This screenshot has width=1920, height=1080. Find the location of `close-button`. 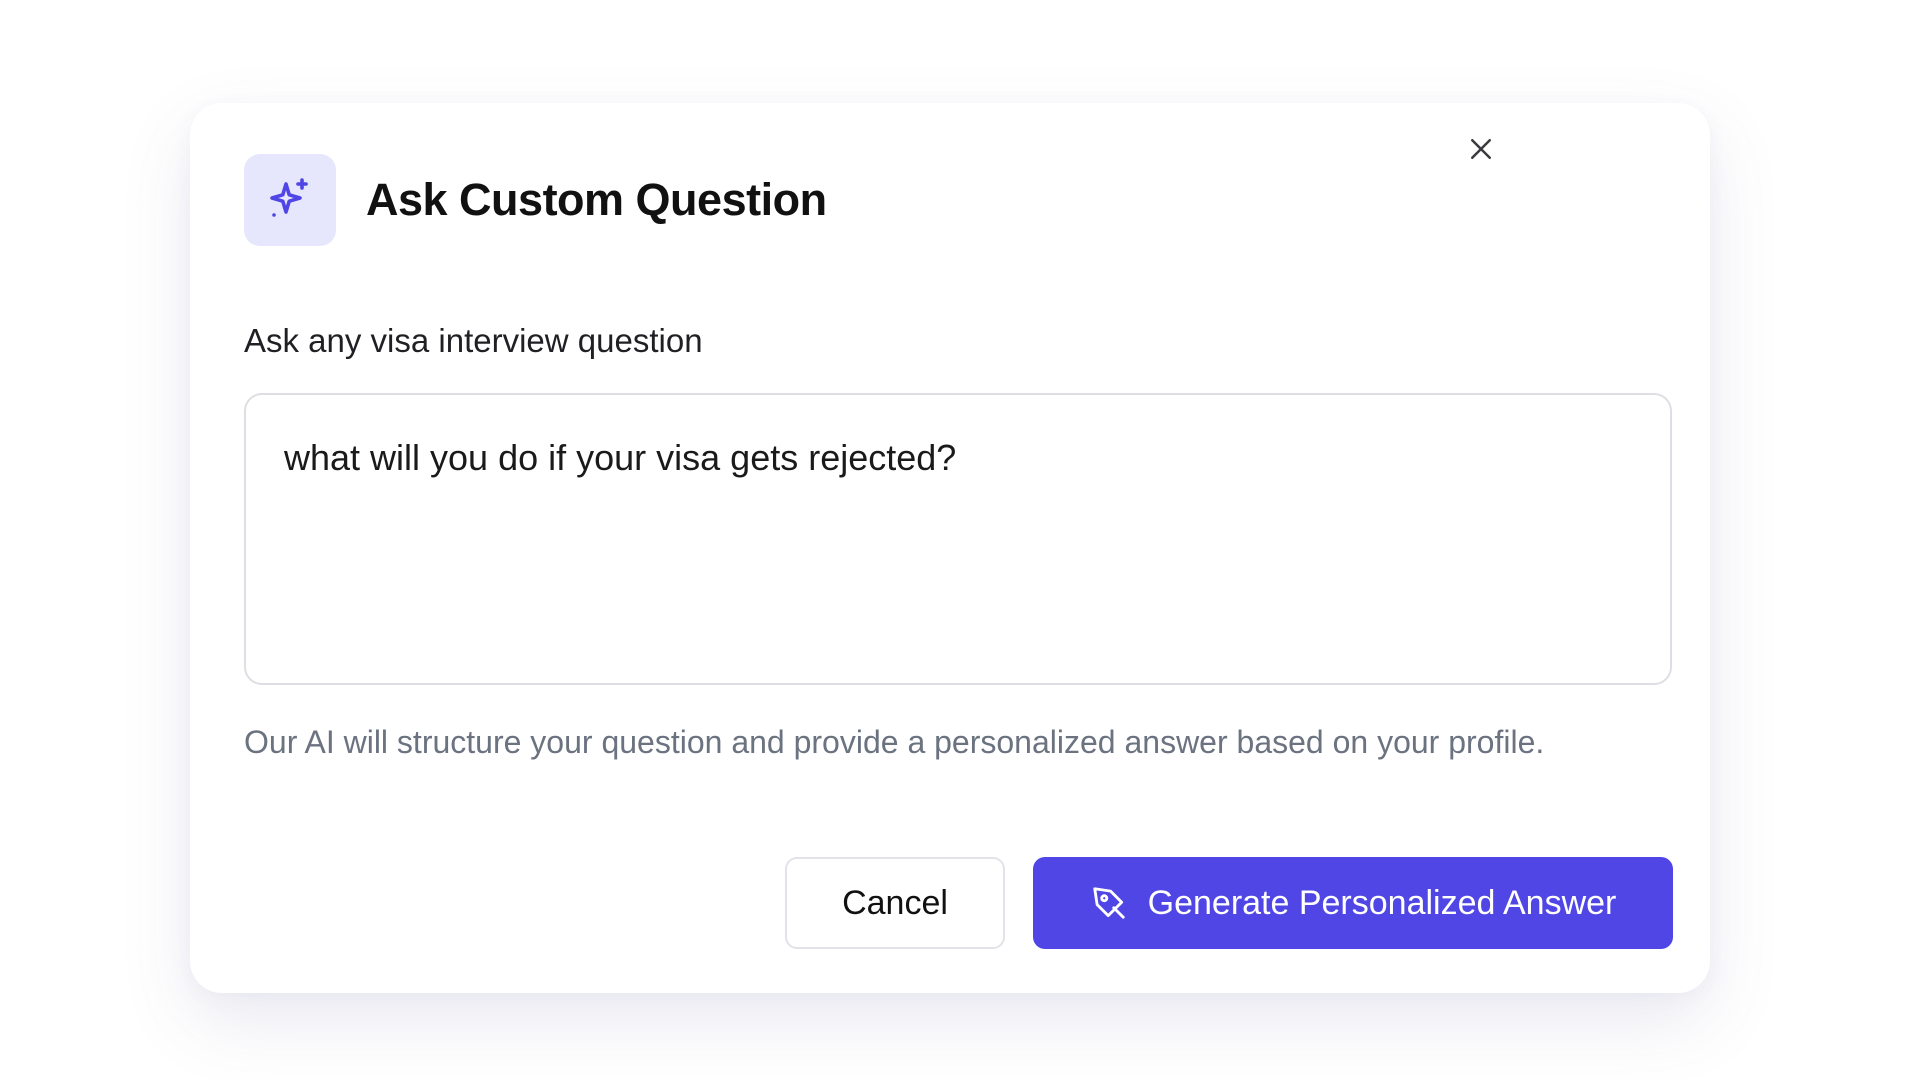

close-button is located at coordinates (1481, 149).